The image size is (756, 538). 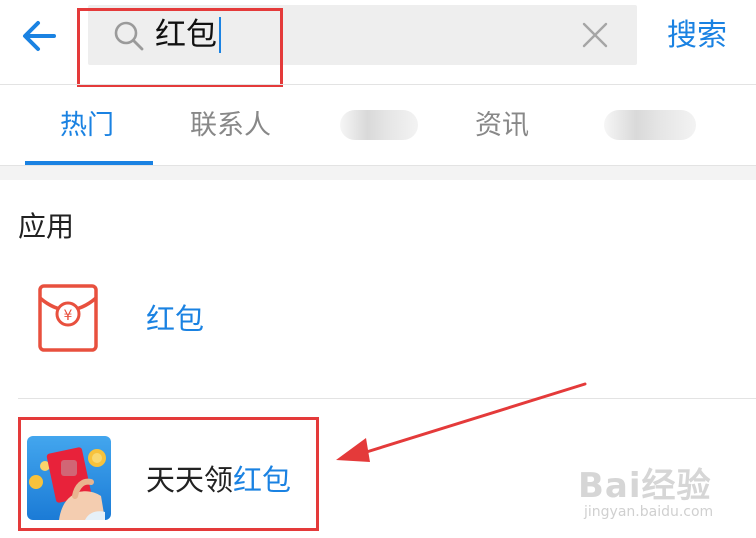 I want to click on section-title-apps: 应用, so click(x=46, y=226).